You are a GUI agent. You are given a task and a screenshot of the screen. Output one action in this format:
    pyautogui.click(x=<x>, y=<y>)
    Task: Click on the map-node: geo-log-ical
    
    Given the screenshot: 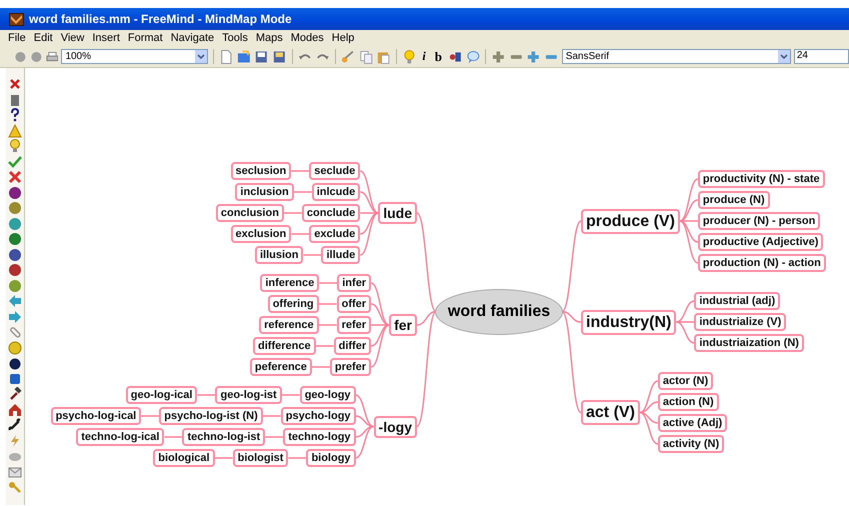 What is the action you would take?
    pyautogui.click(x=162, y=395)
    